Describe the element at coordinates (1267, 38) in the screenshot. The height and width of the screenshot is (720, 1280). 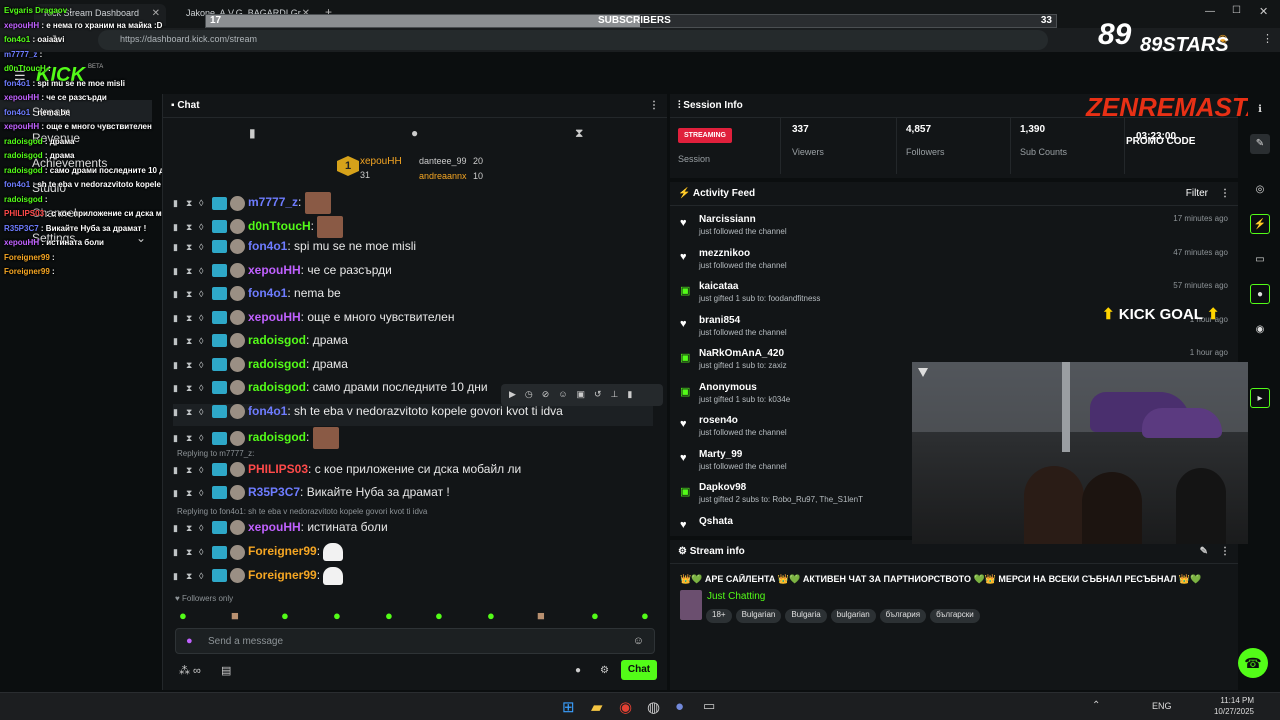
I see `menu-icon: ⋮` at that location.